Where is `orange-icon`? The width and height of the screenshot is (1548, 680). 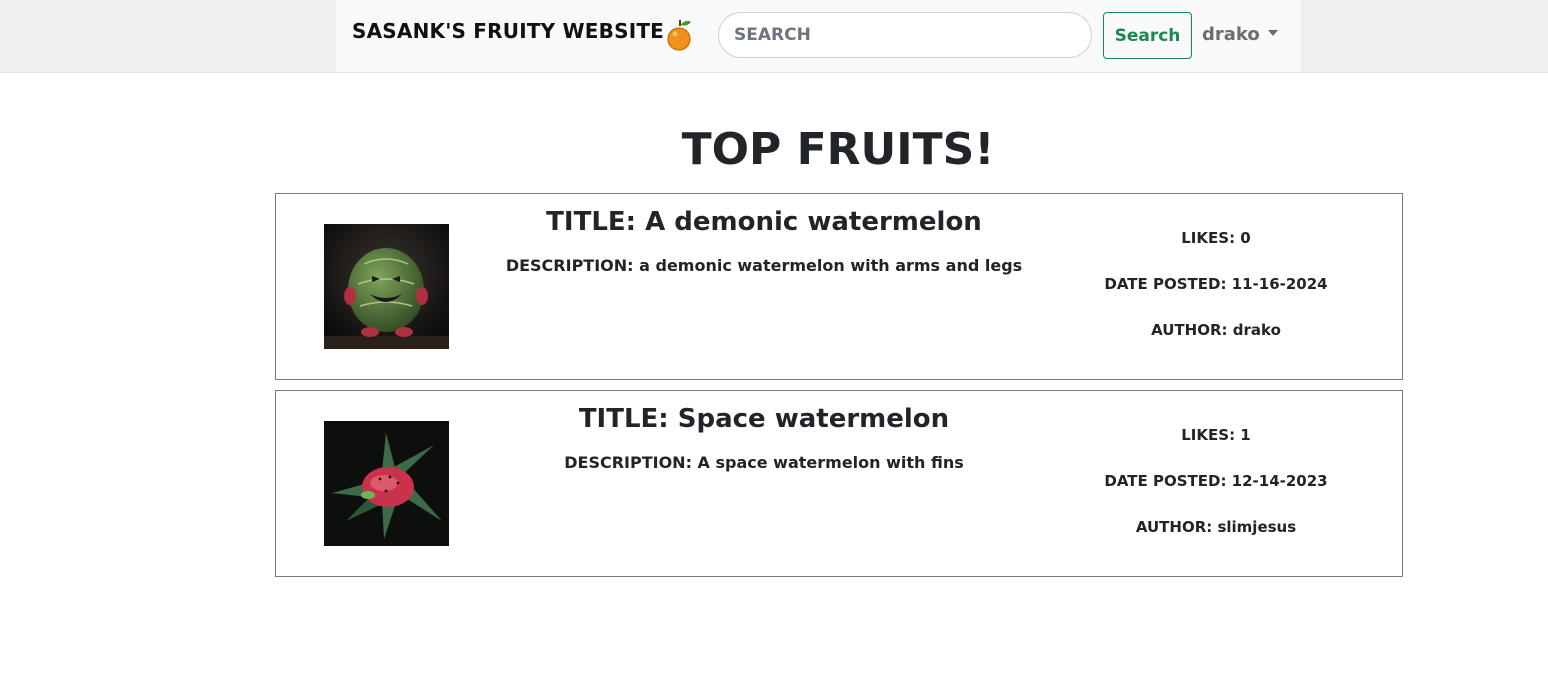 orange-icon is located at coordinates (679, 35).